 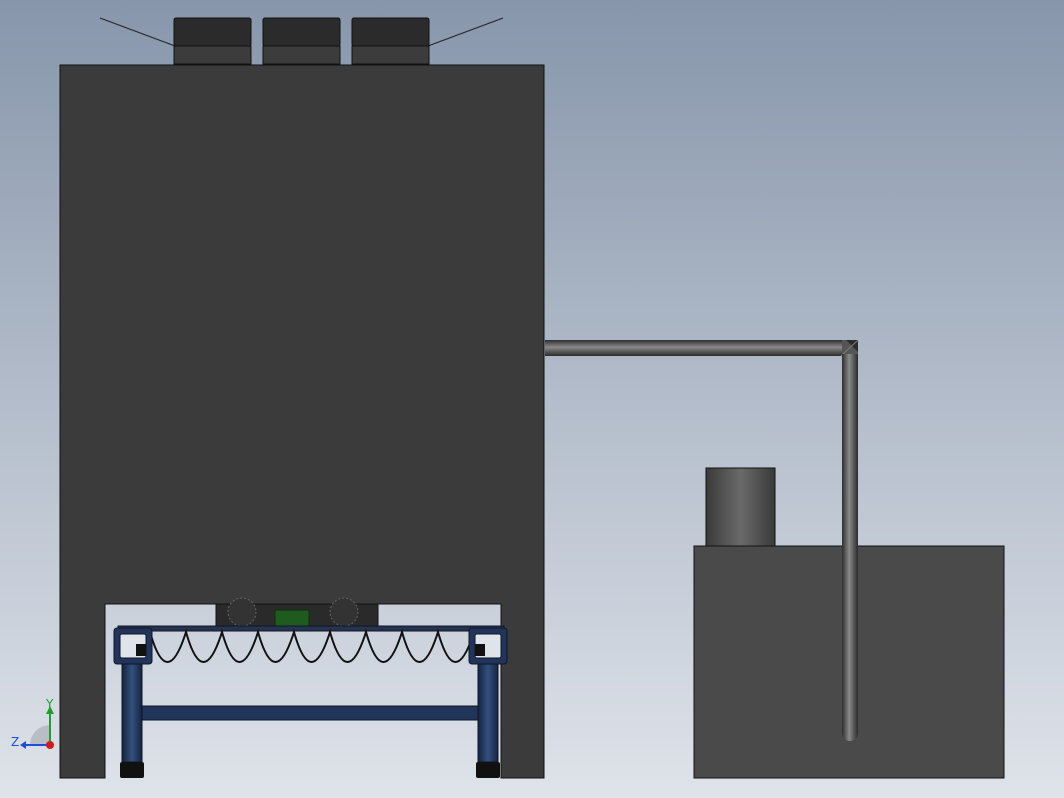 What do you see at coordinates (242, 612) in the screenshot?
I see `feeder-gear-left` at bounding box center [242, 612].